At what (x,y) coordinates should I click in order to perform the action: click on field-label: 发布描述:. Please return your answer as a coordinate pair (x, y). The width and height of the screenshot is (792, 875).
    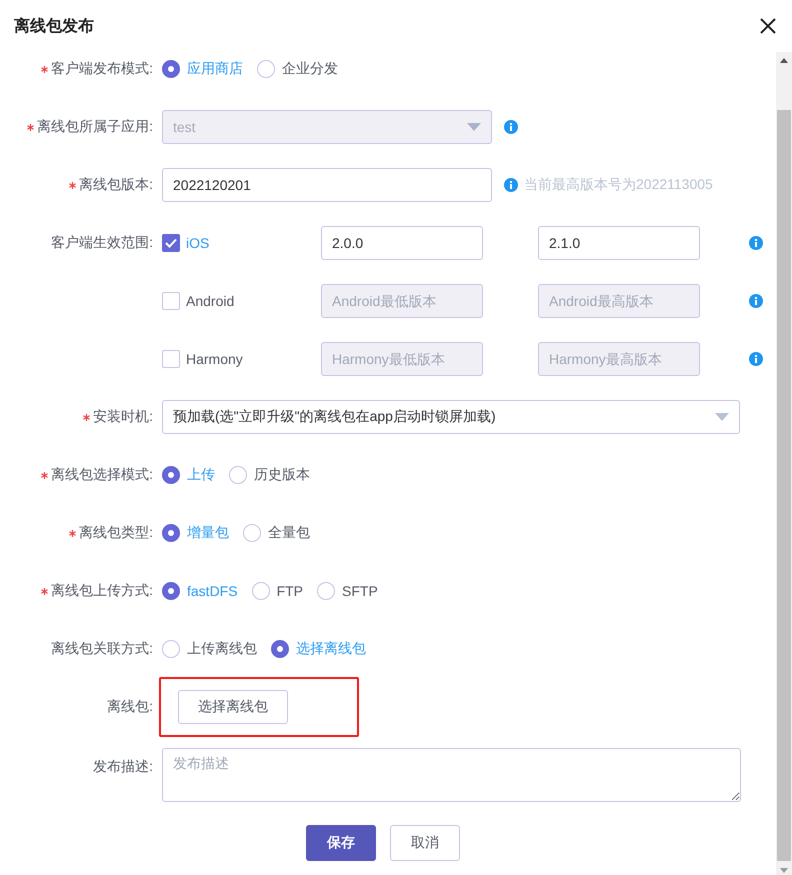
    Looking at the image, I should click on (123, 767).